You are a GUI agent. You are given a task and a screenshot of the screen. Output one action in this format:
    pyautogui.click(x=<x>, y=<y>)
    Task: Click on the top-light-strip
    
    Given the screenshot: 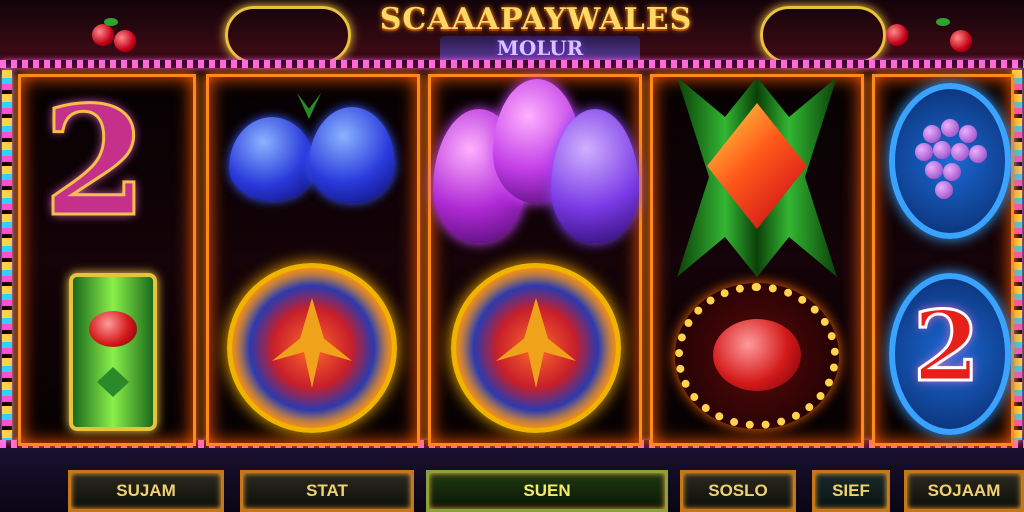 What is the action you would take?
    pyautogui.click(x=512, y=64)
    